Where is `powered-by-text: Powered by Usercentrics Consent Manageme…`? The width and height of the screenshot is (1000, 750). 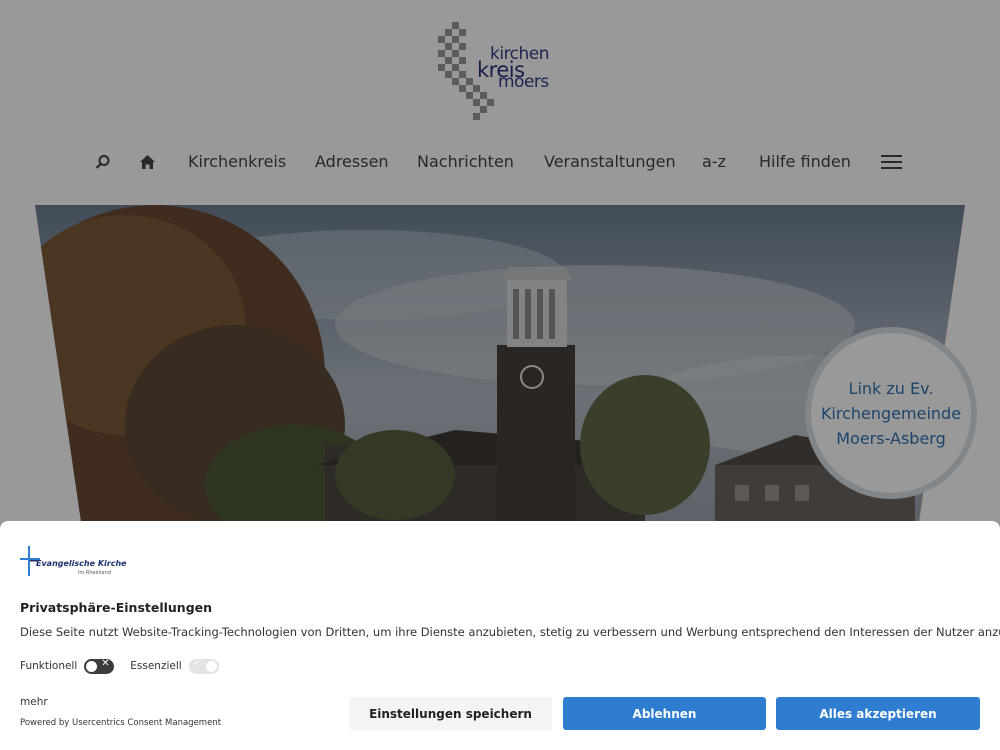
powered-by-text: Powered by Usercentrics Consent Manageme… is located at coordinates (121, 723).